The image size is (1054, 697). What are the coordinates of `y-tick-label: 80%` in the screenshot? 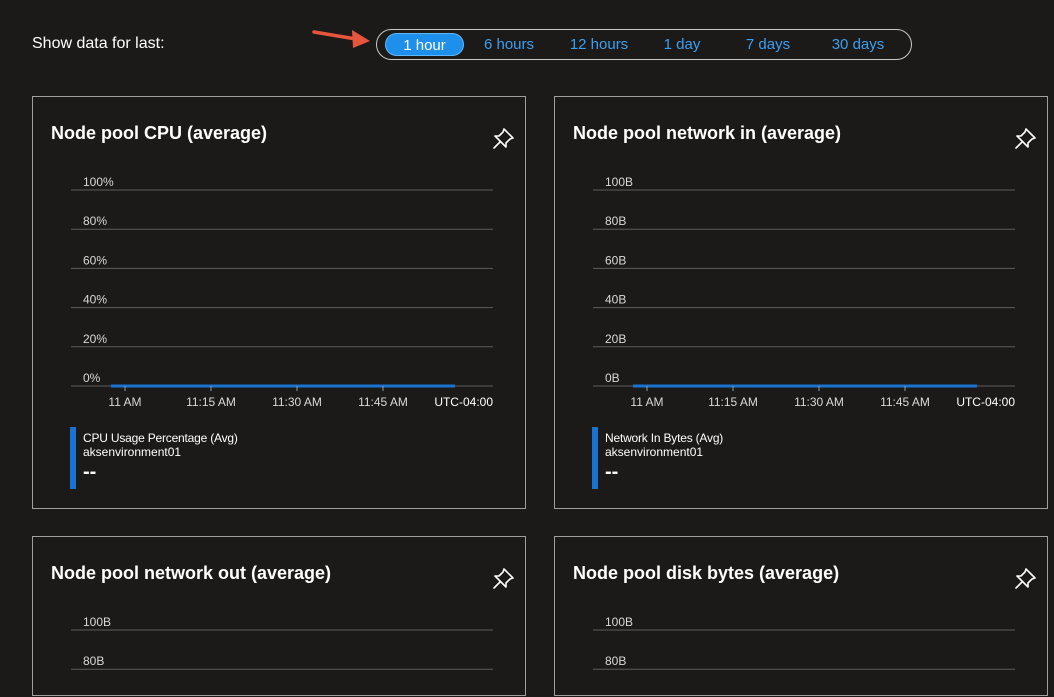 It's located at (95, 221).